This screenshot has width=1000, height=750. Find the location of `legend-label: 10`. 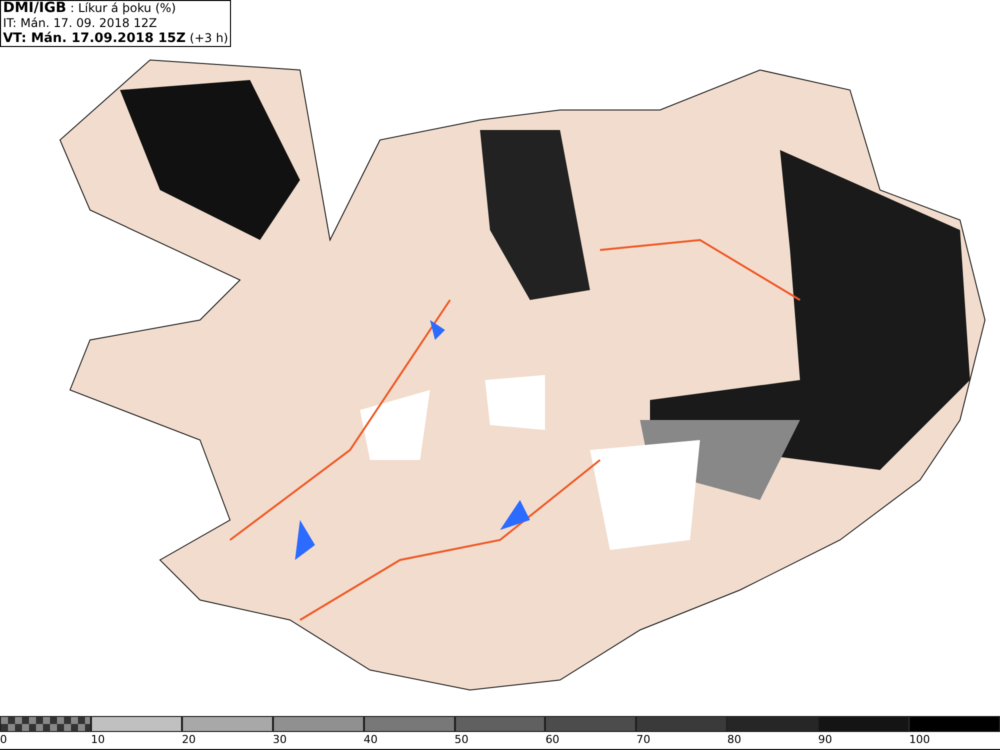

legend-label: 10 is located at coordinates (97, 740).